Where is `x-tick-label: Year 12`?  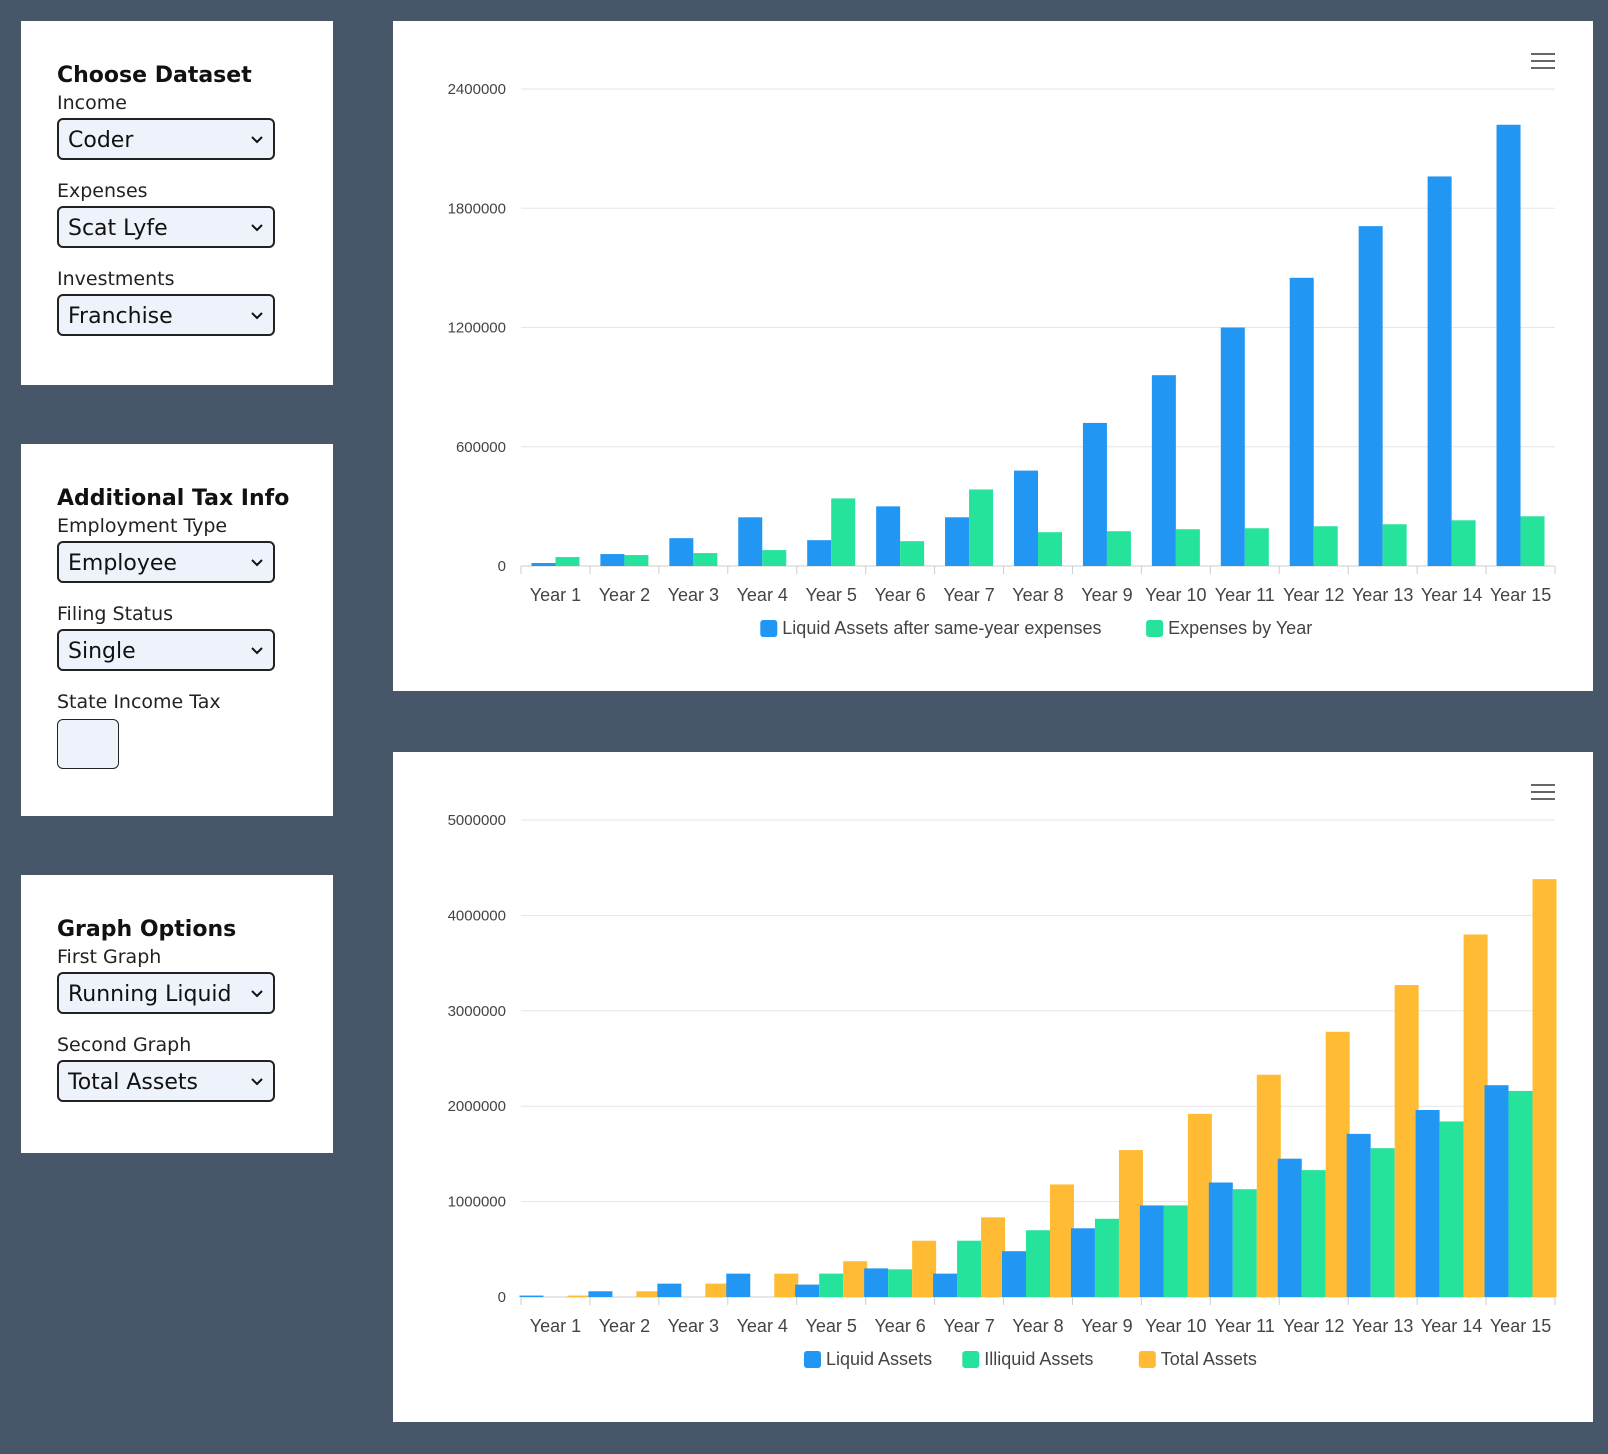 x-tick-label: Year 12 is located at coordinates (1313, 595).